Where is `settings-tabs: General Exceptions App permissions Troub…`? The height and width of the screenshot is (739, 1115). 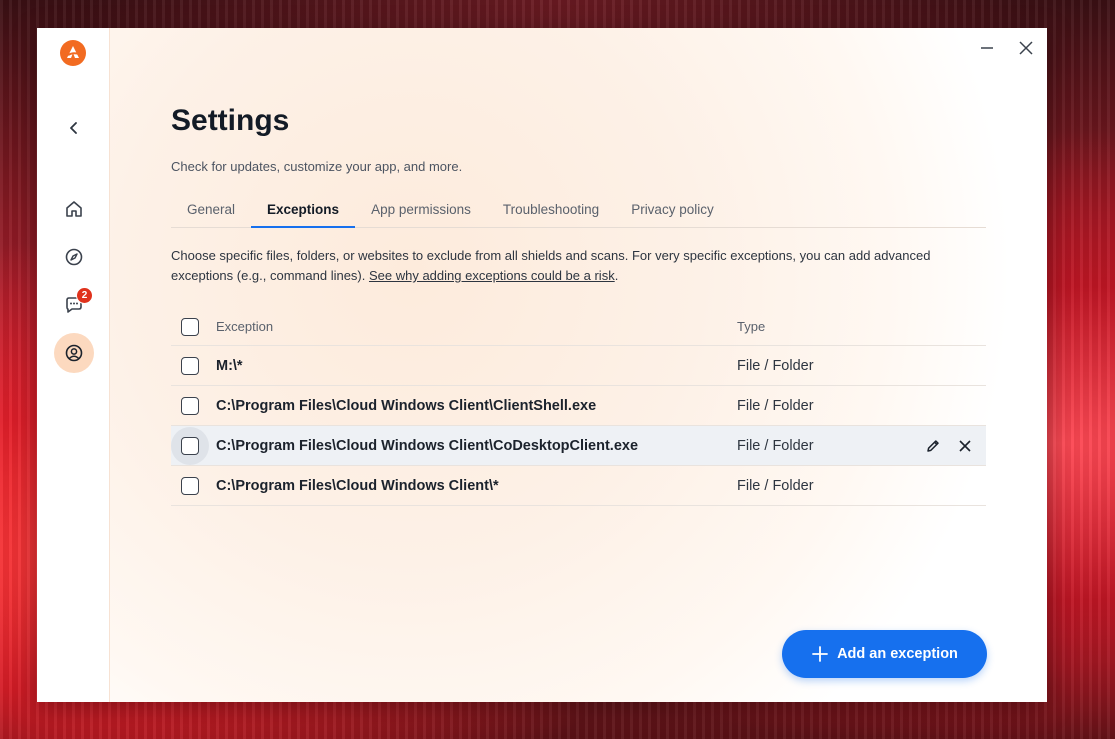 settings-tabs: General Exceptions App permissions Troub… is located at coordinates (578, 212).